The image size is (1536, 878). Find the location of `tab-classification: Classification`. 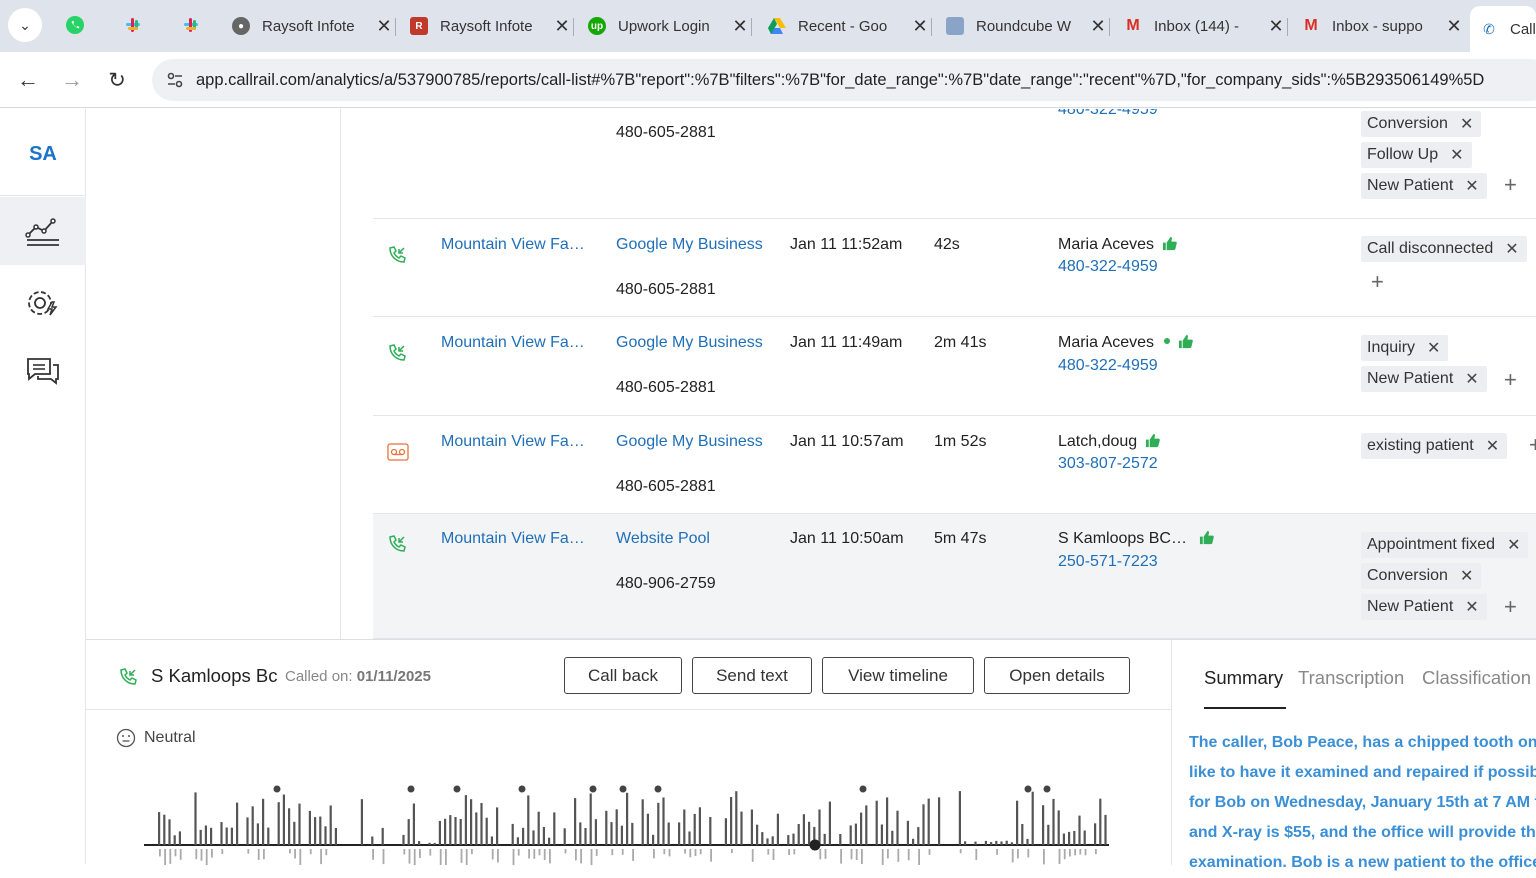

tab-classification: Classification is located at coordinates (1476, 678).